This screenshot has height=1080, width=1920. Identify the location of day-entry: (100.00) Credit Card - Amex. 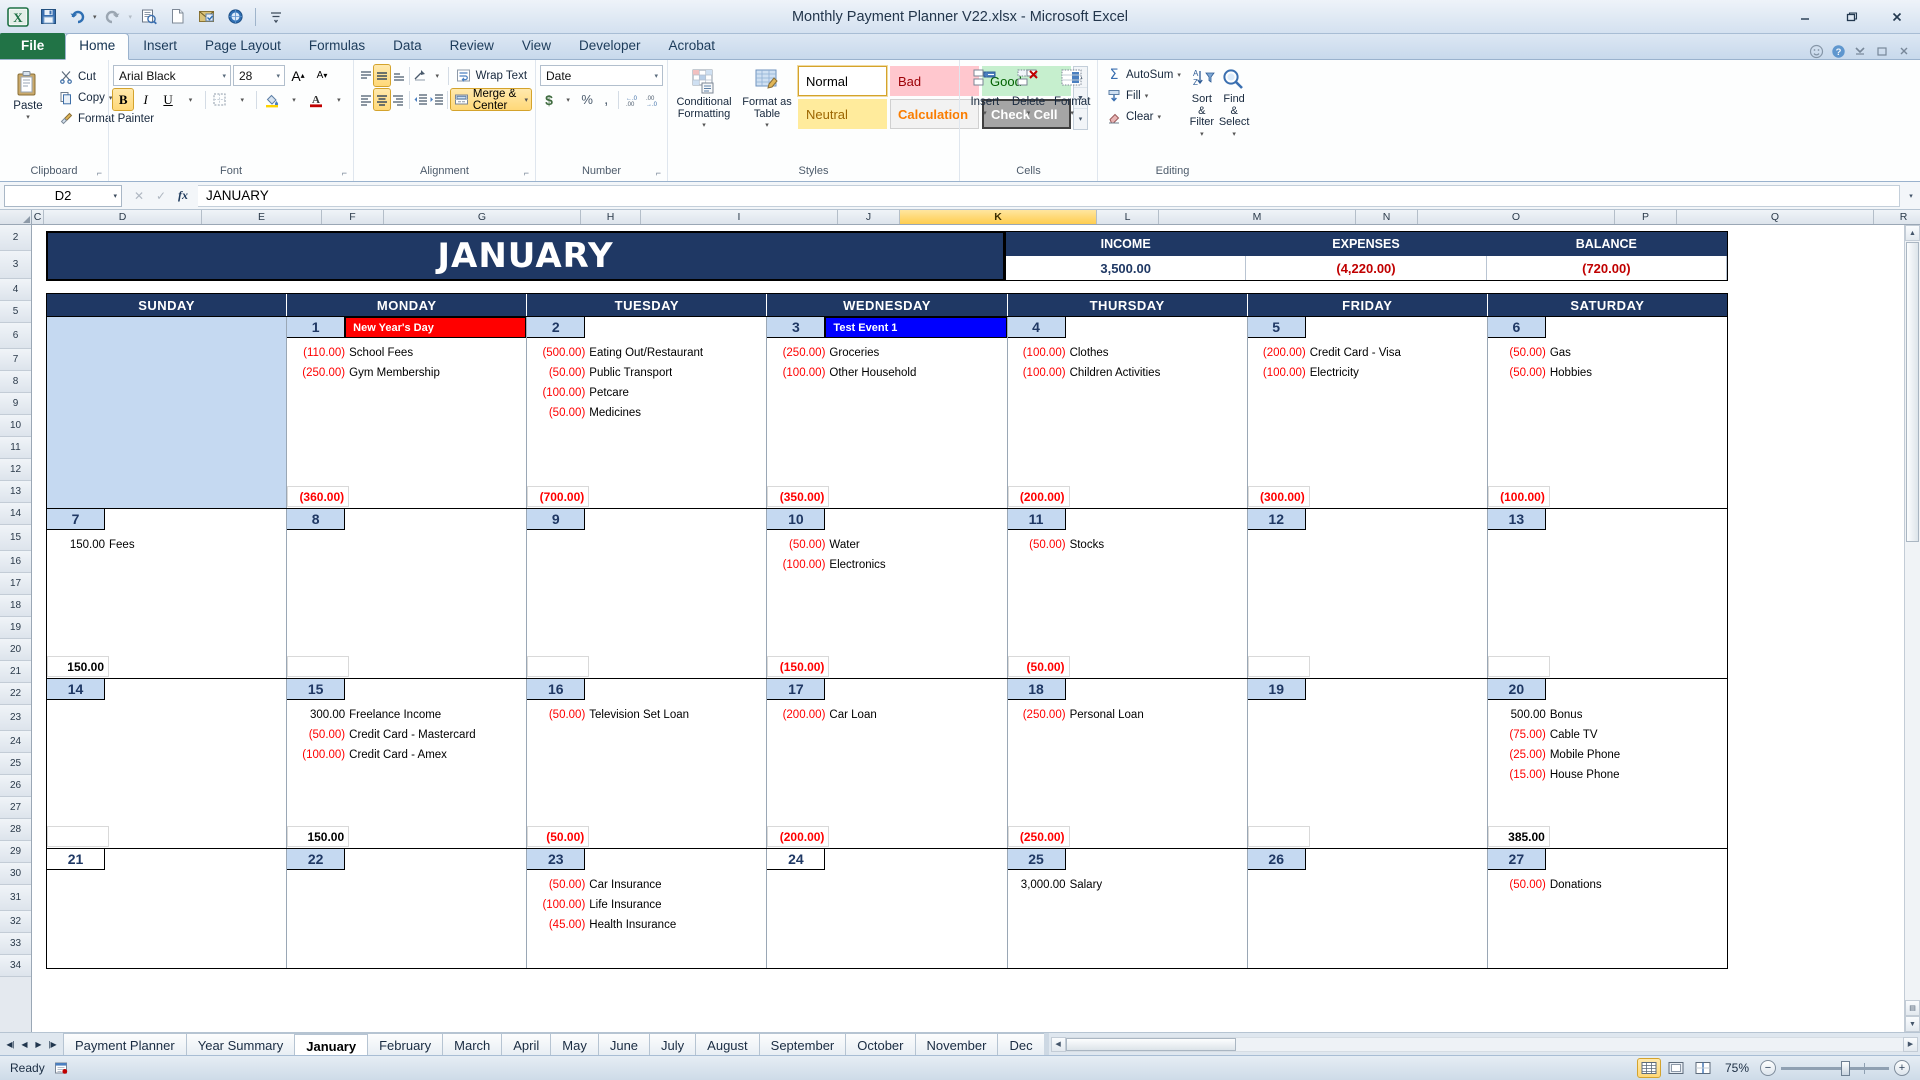
(406, 755).